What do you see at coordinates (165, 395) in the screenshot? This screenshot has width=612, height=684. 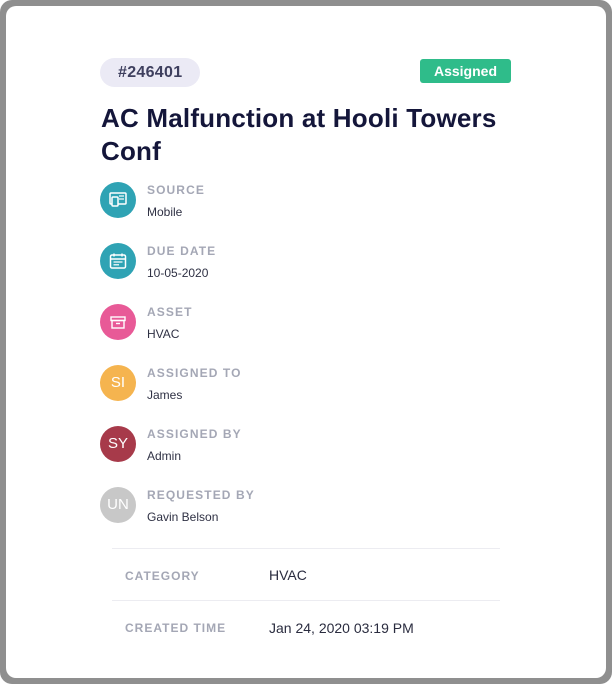 I see `assigned-to-value: James` at bounding box center [165, 395].